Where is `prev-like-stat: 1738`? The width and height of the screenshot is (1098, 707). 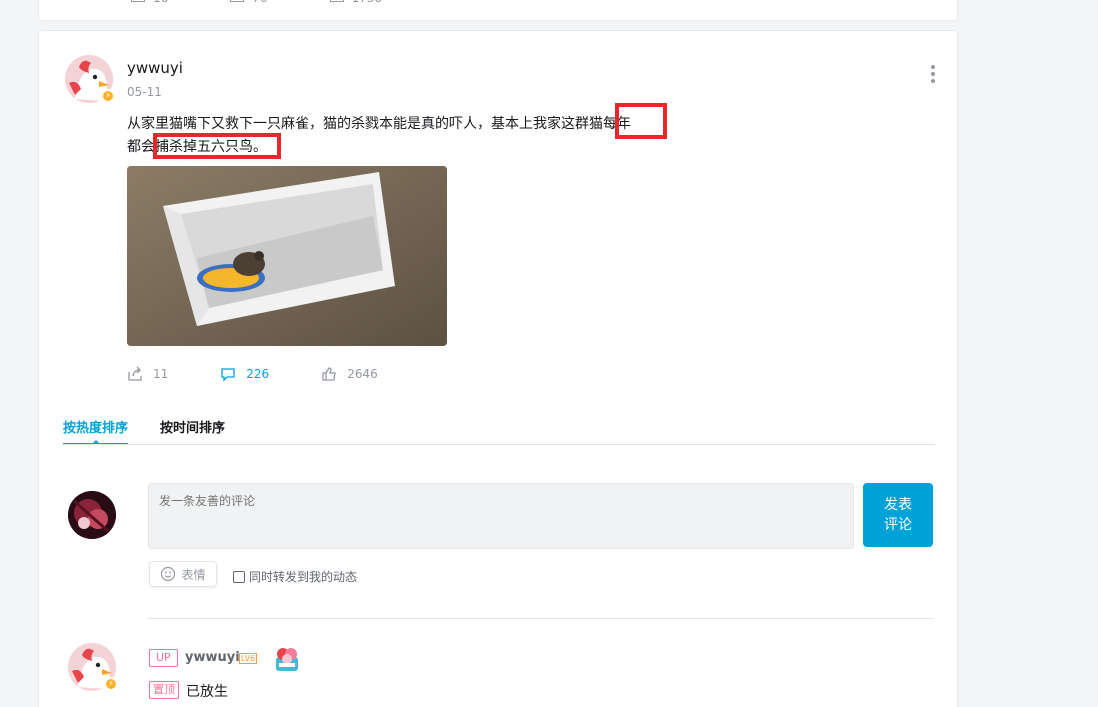 prev-like-stat: 1738 is located at coordinates (355, 2).